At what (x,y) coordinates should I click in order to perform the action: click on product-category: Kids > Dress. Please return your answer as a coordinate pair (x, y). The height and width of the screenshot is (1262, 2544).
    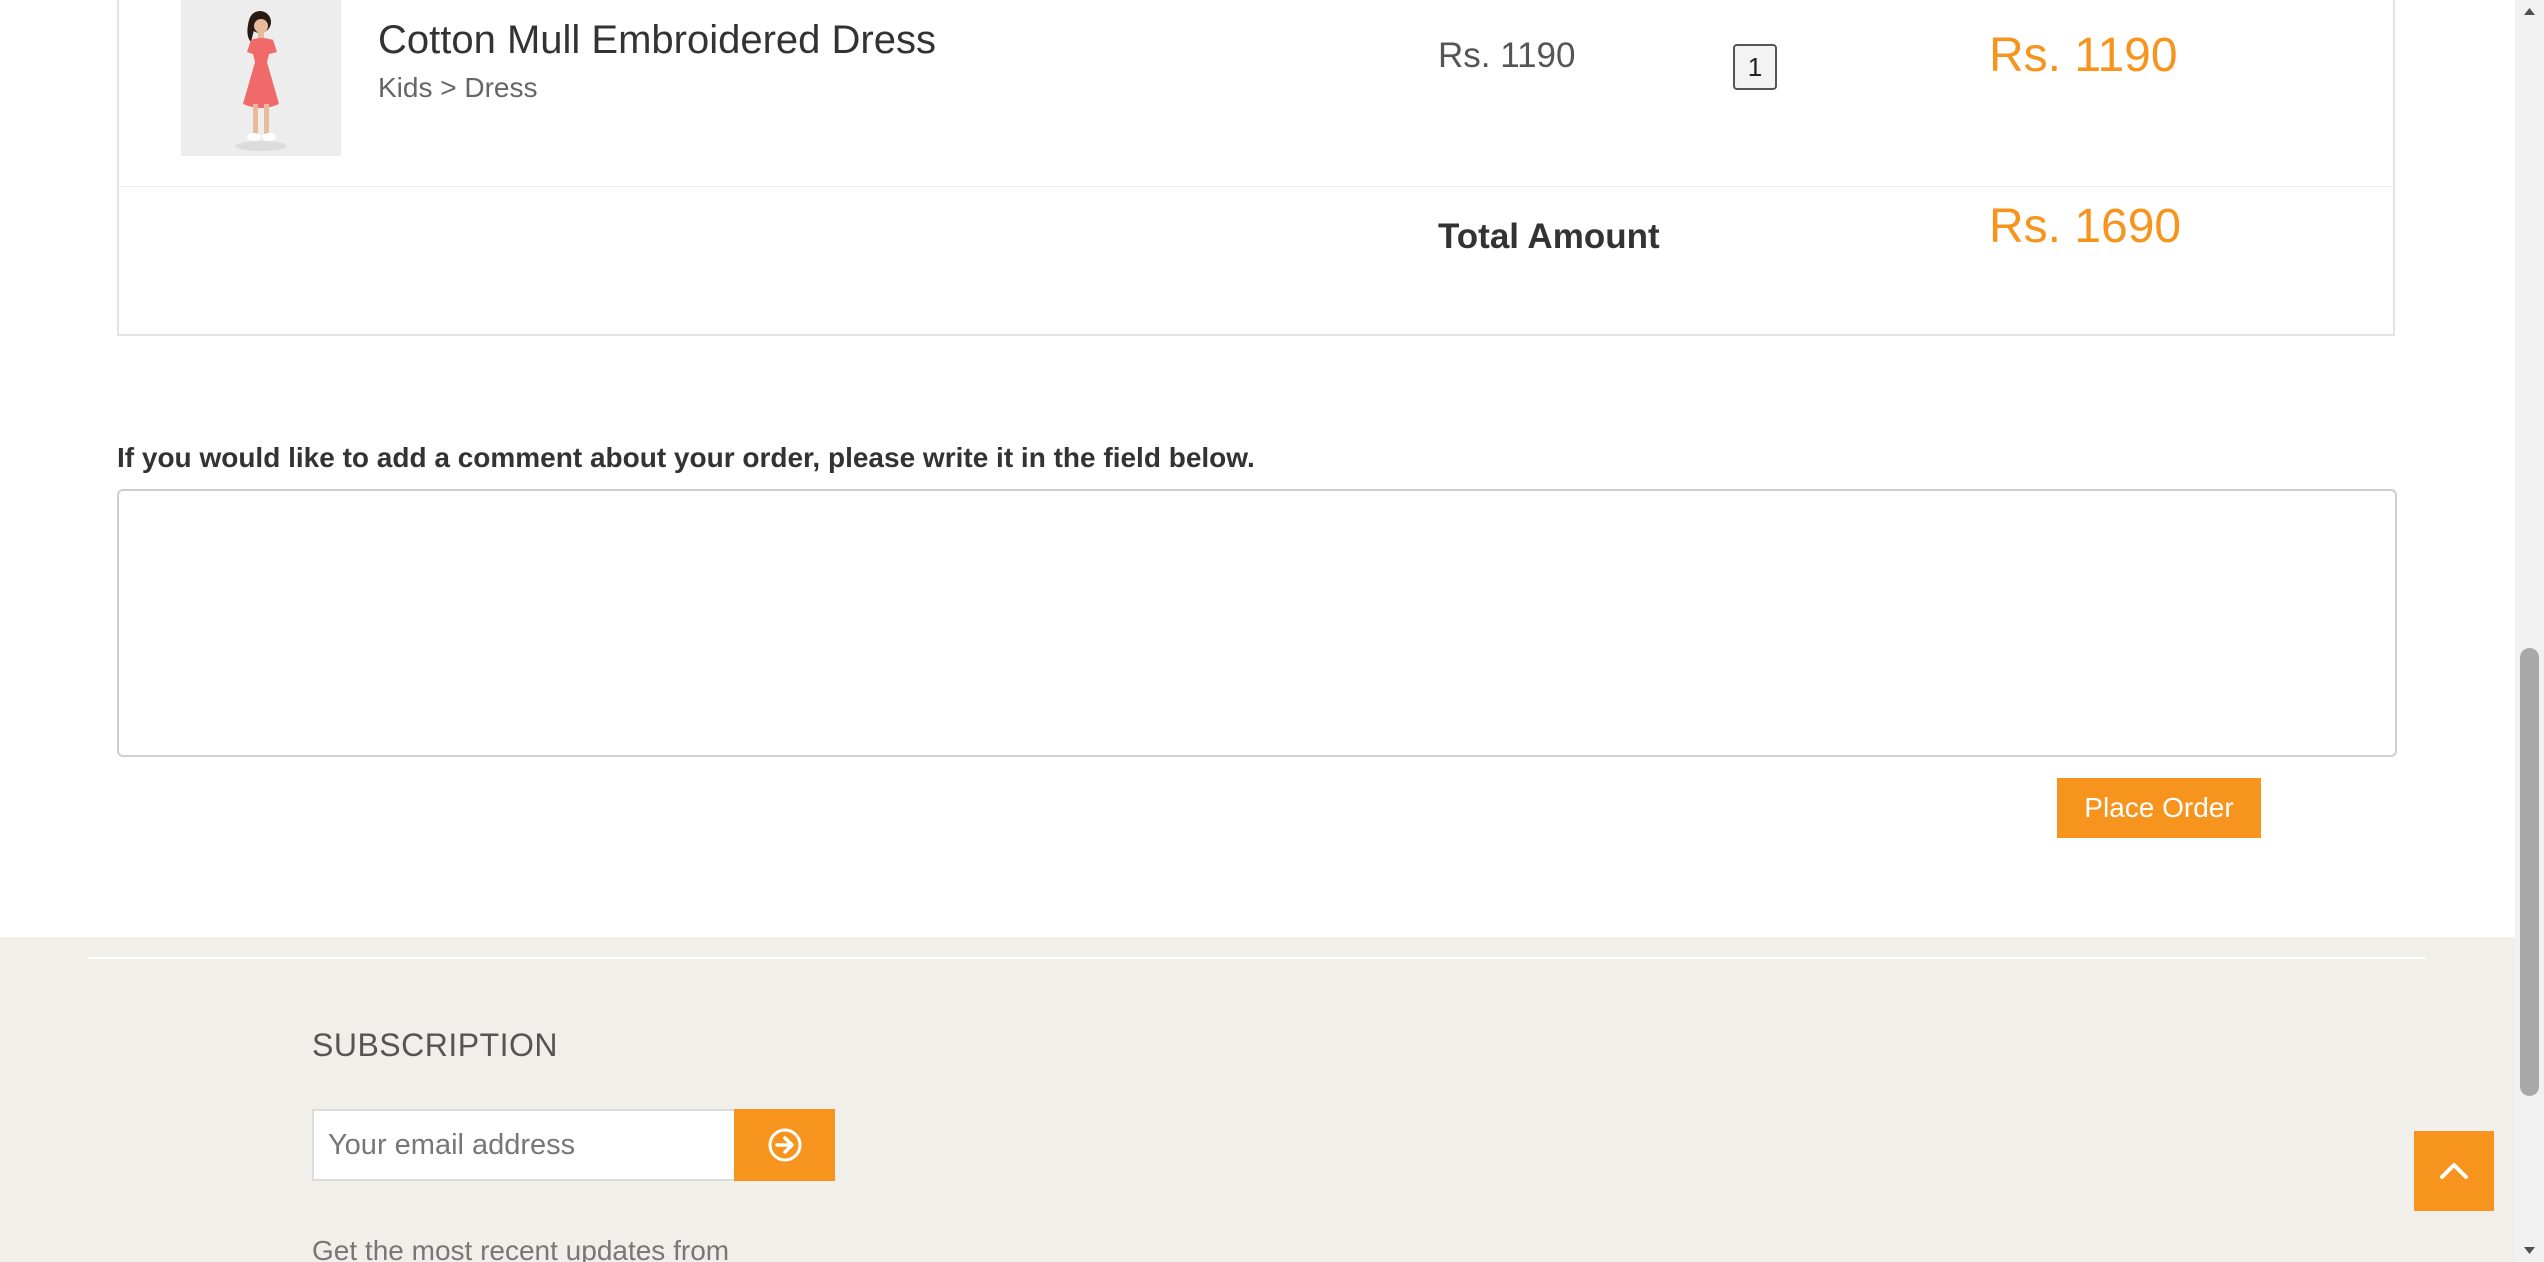
    Looking at the image, I should click on (458, 87).